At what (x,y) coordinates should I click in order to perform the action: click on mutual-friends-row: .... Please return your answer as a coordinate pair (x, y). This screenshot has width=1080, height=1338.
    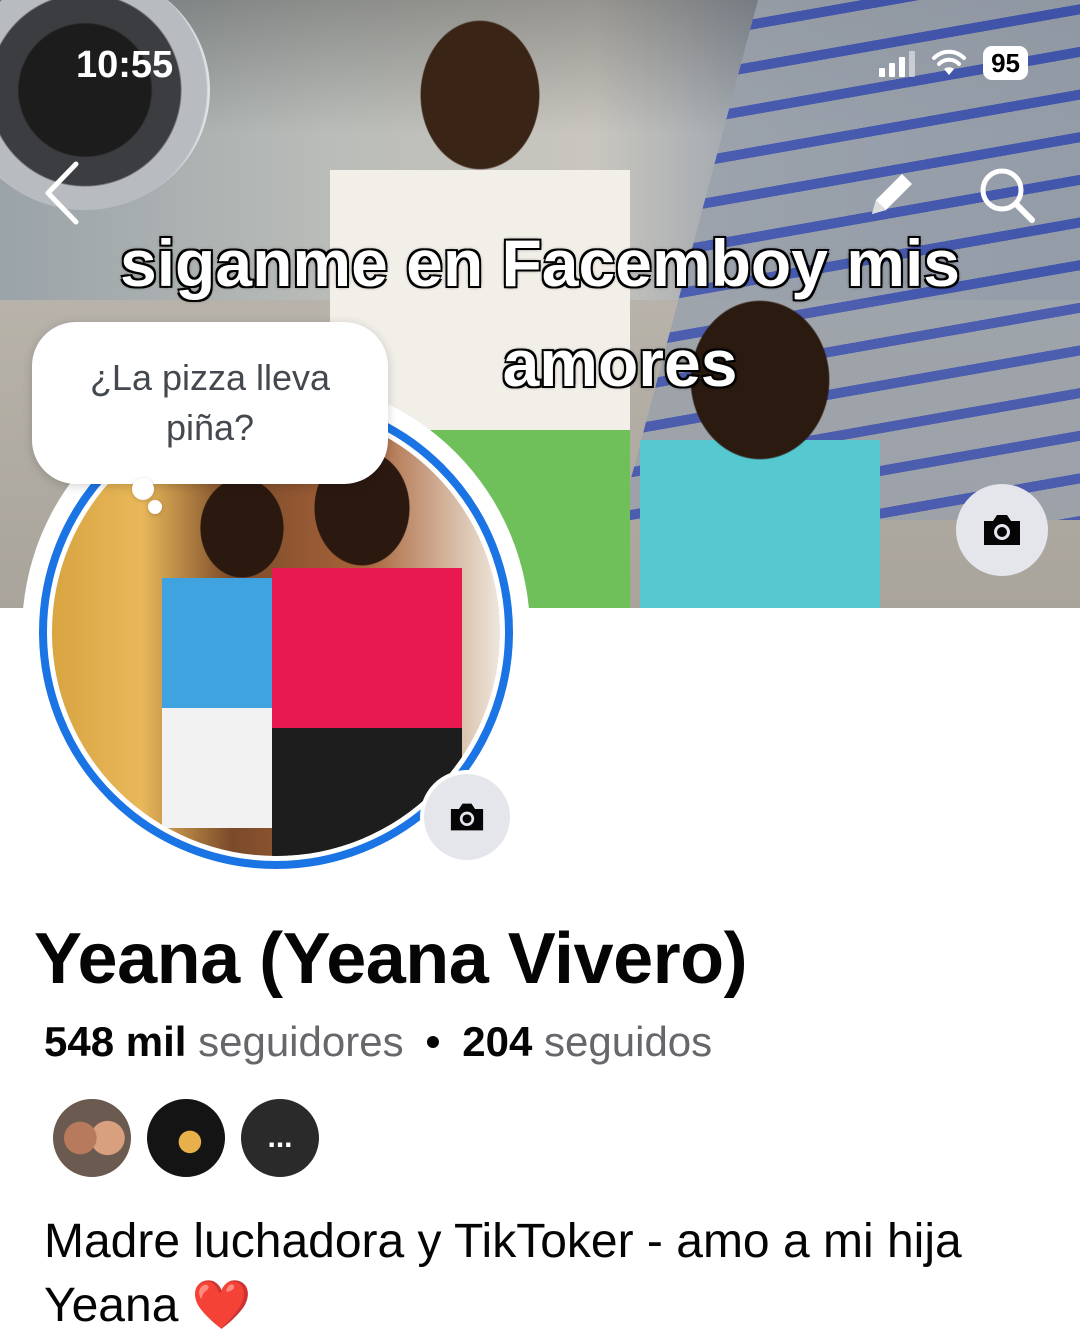
    Looking at the image, I should click on (186, 1138).